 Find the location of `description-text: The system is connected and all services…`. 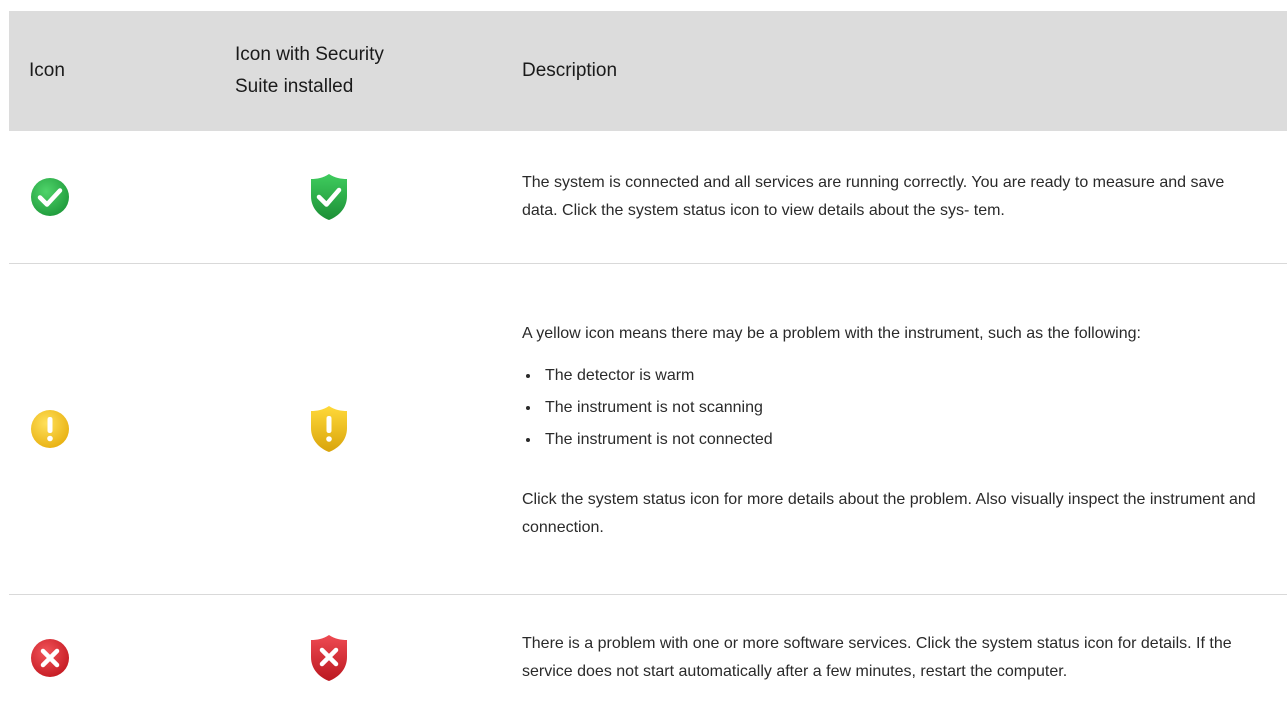

description-text: The system is connected and all services… is located at coordinates (873, 196).